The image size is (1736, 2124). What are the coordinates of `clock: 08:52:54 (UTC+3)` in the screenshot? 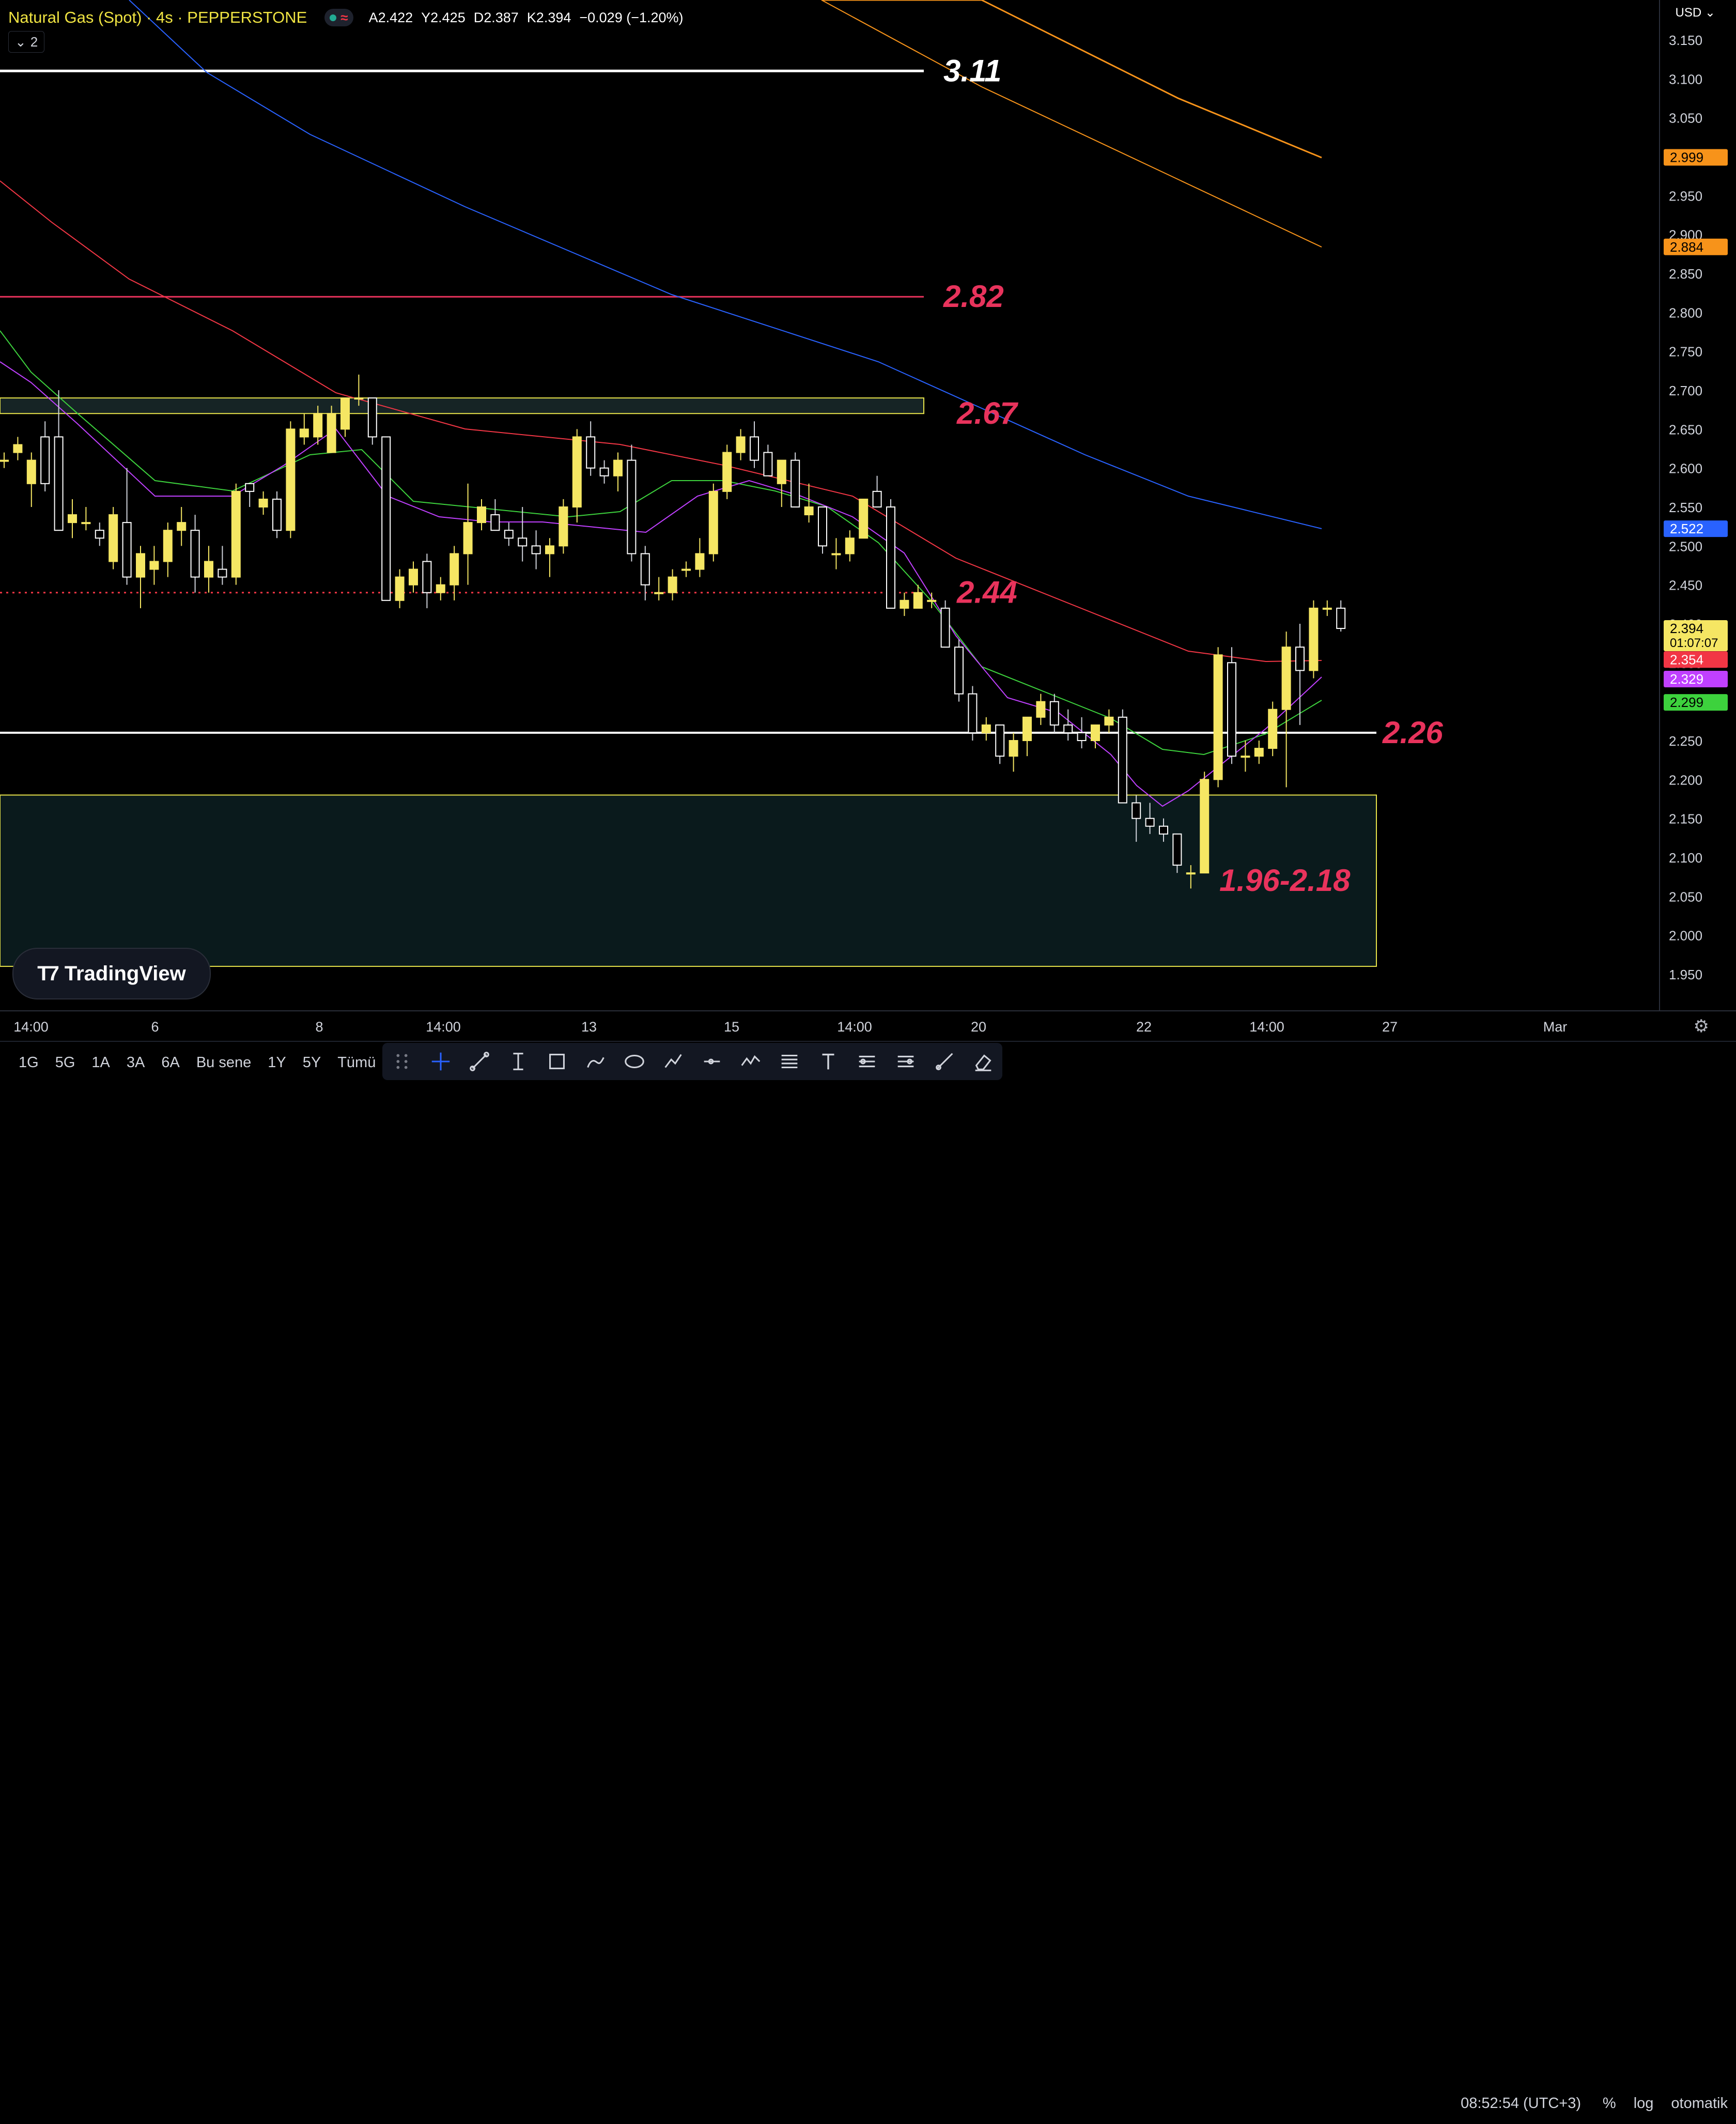 It's located at (1521, 2103).